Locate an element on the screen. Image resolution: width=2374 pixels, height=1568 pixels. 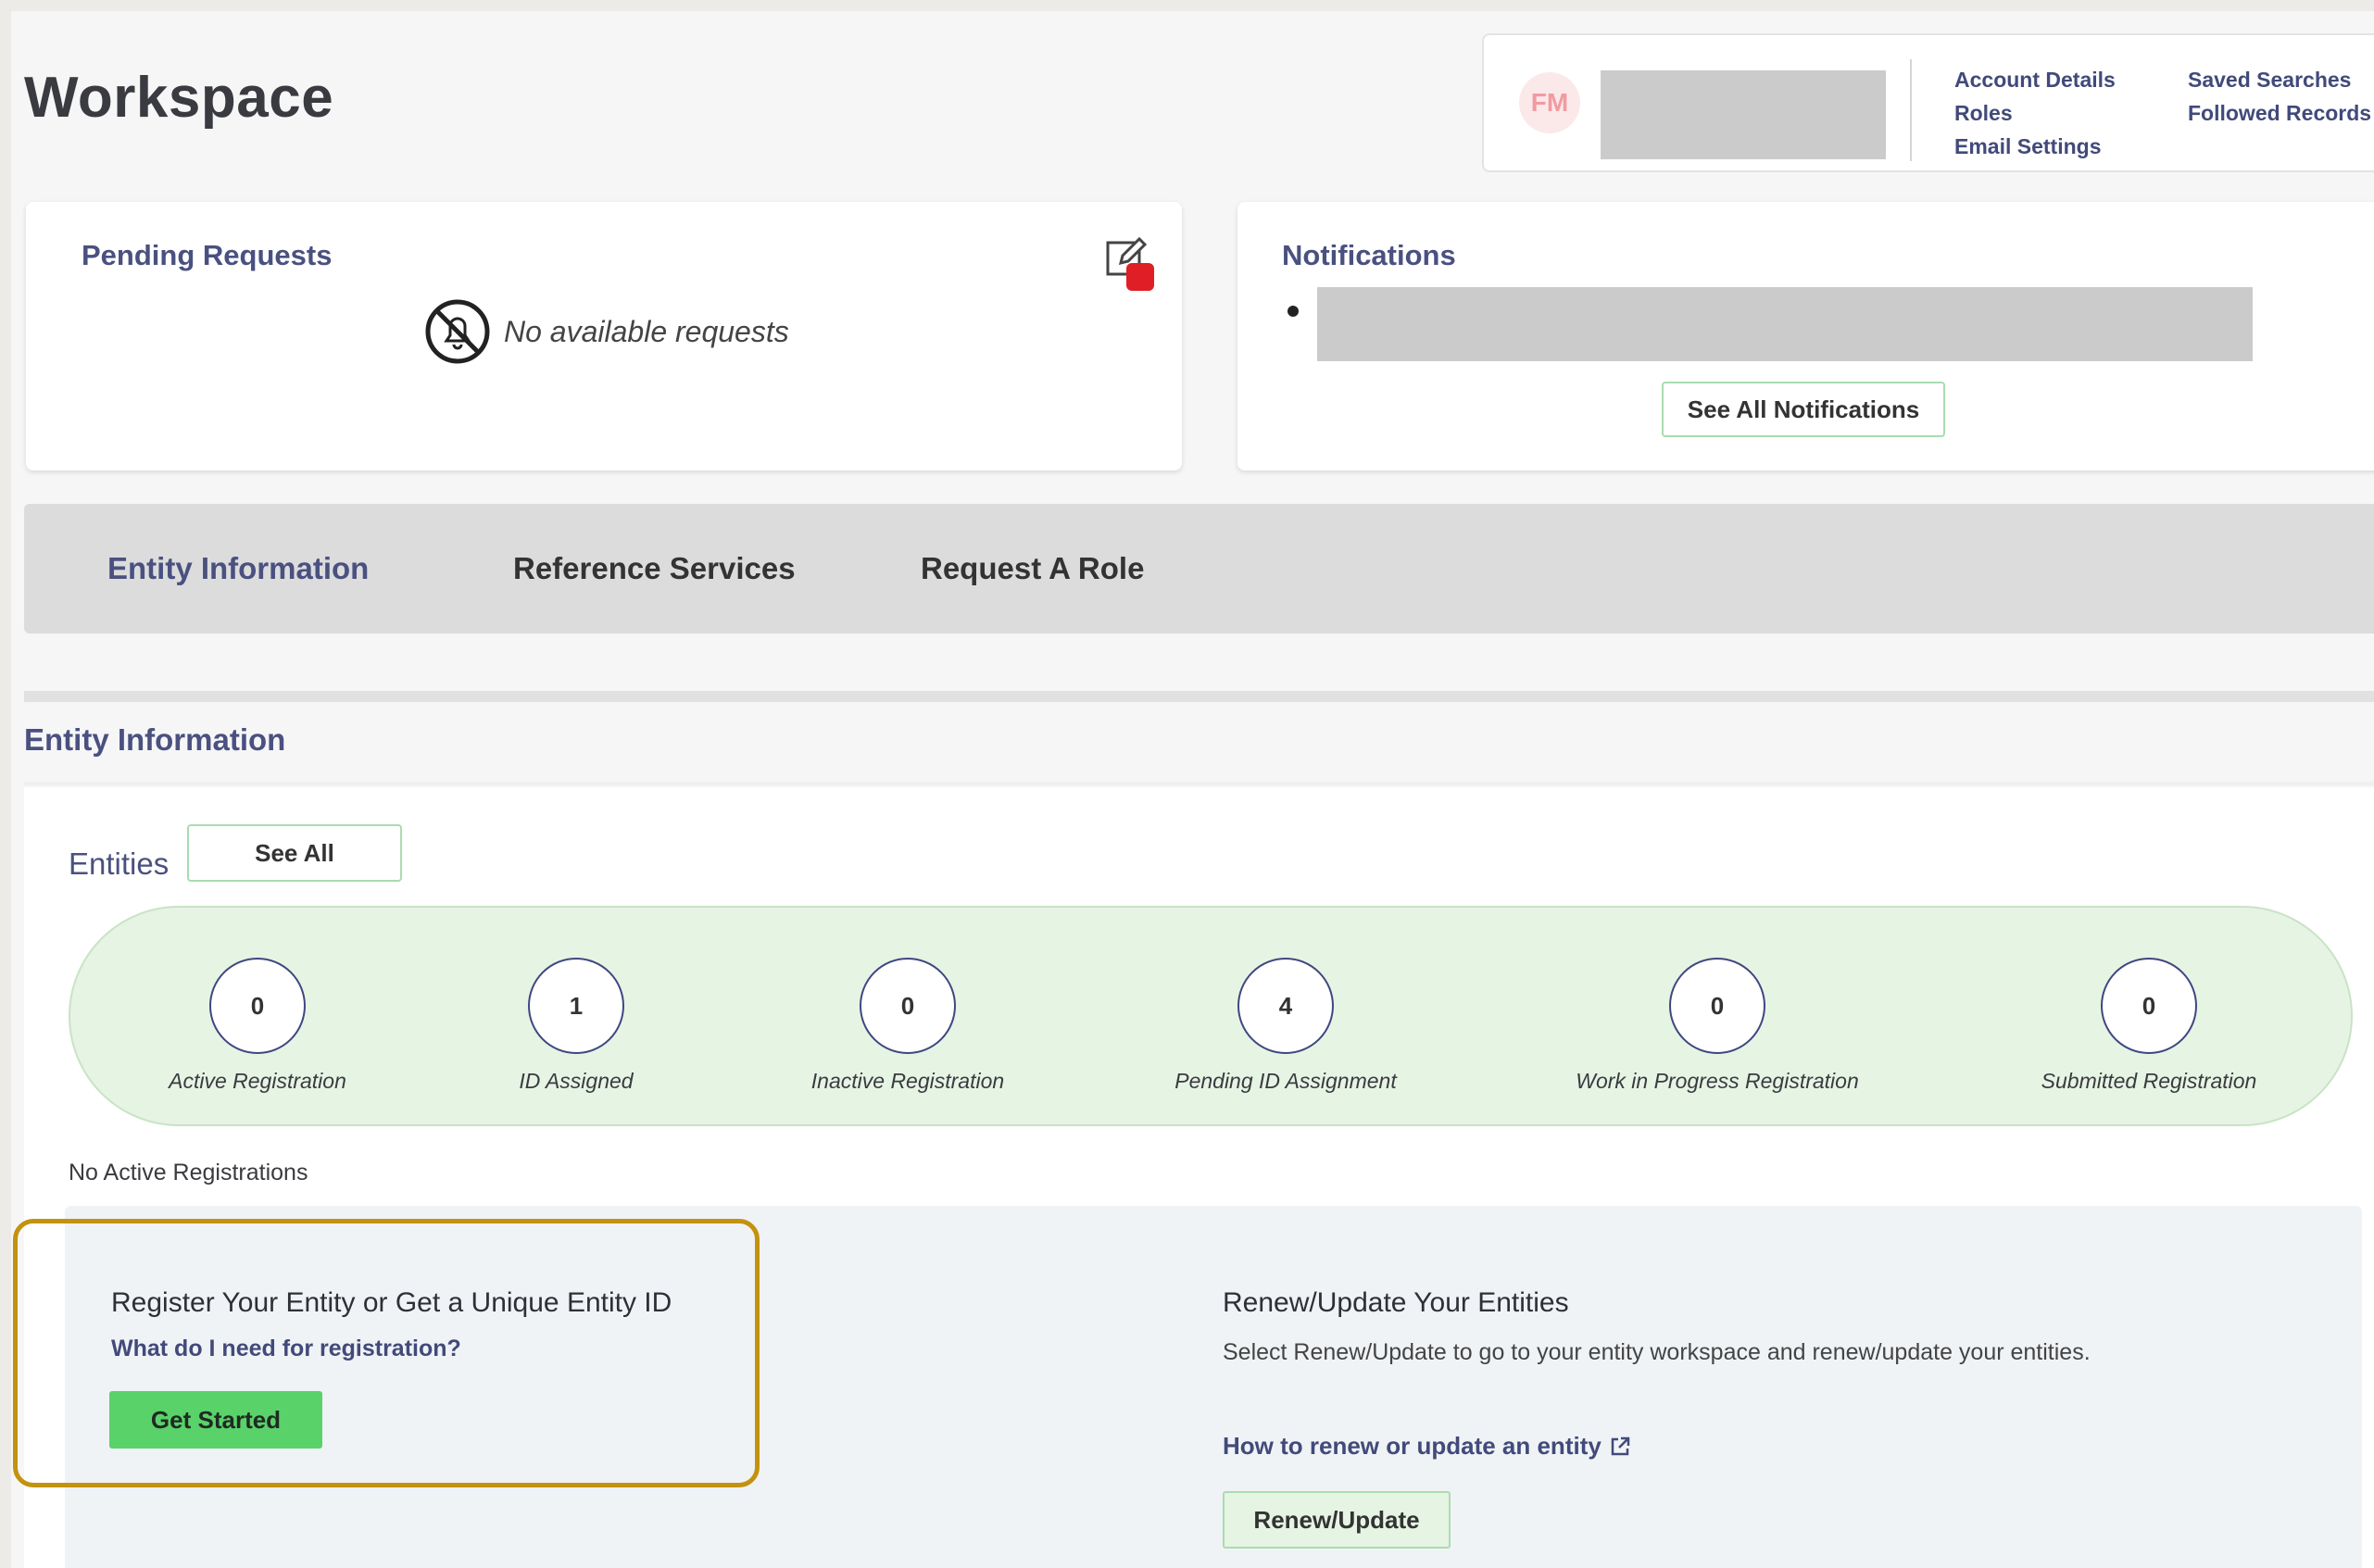
roles-link: Roles is located at coordinates (2035, 113).